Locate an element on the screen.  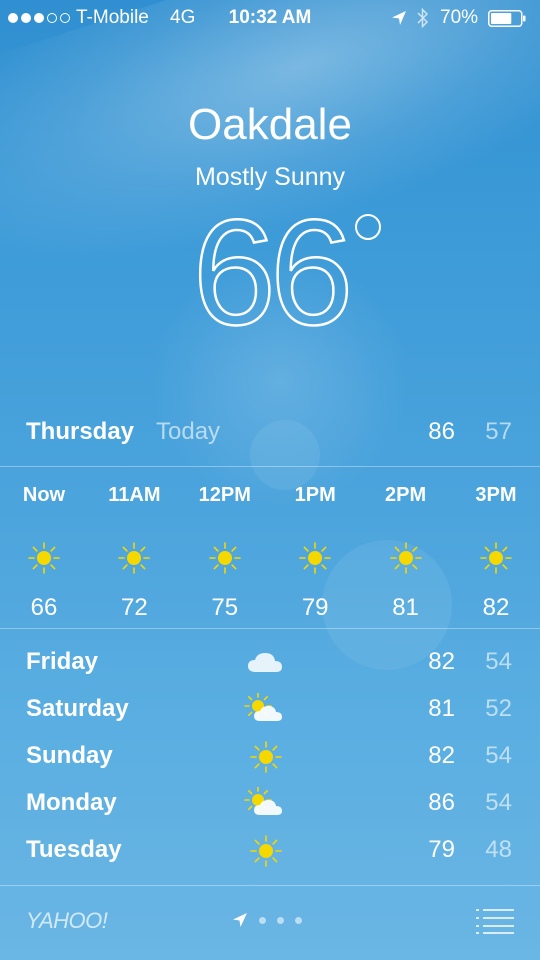
hour-time: 2PM is located at coordinates (406, 495).